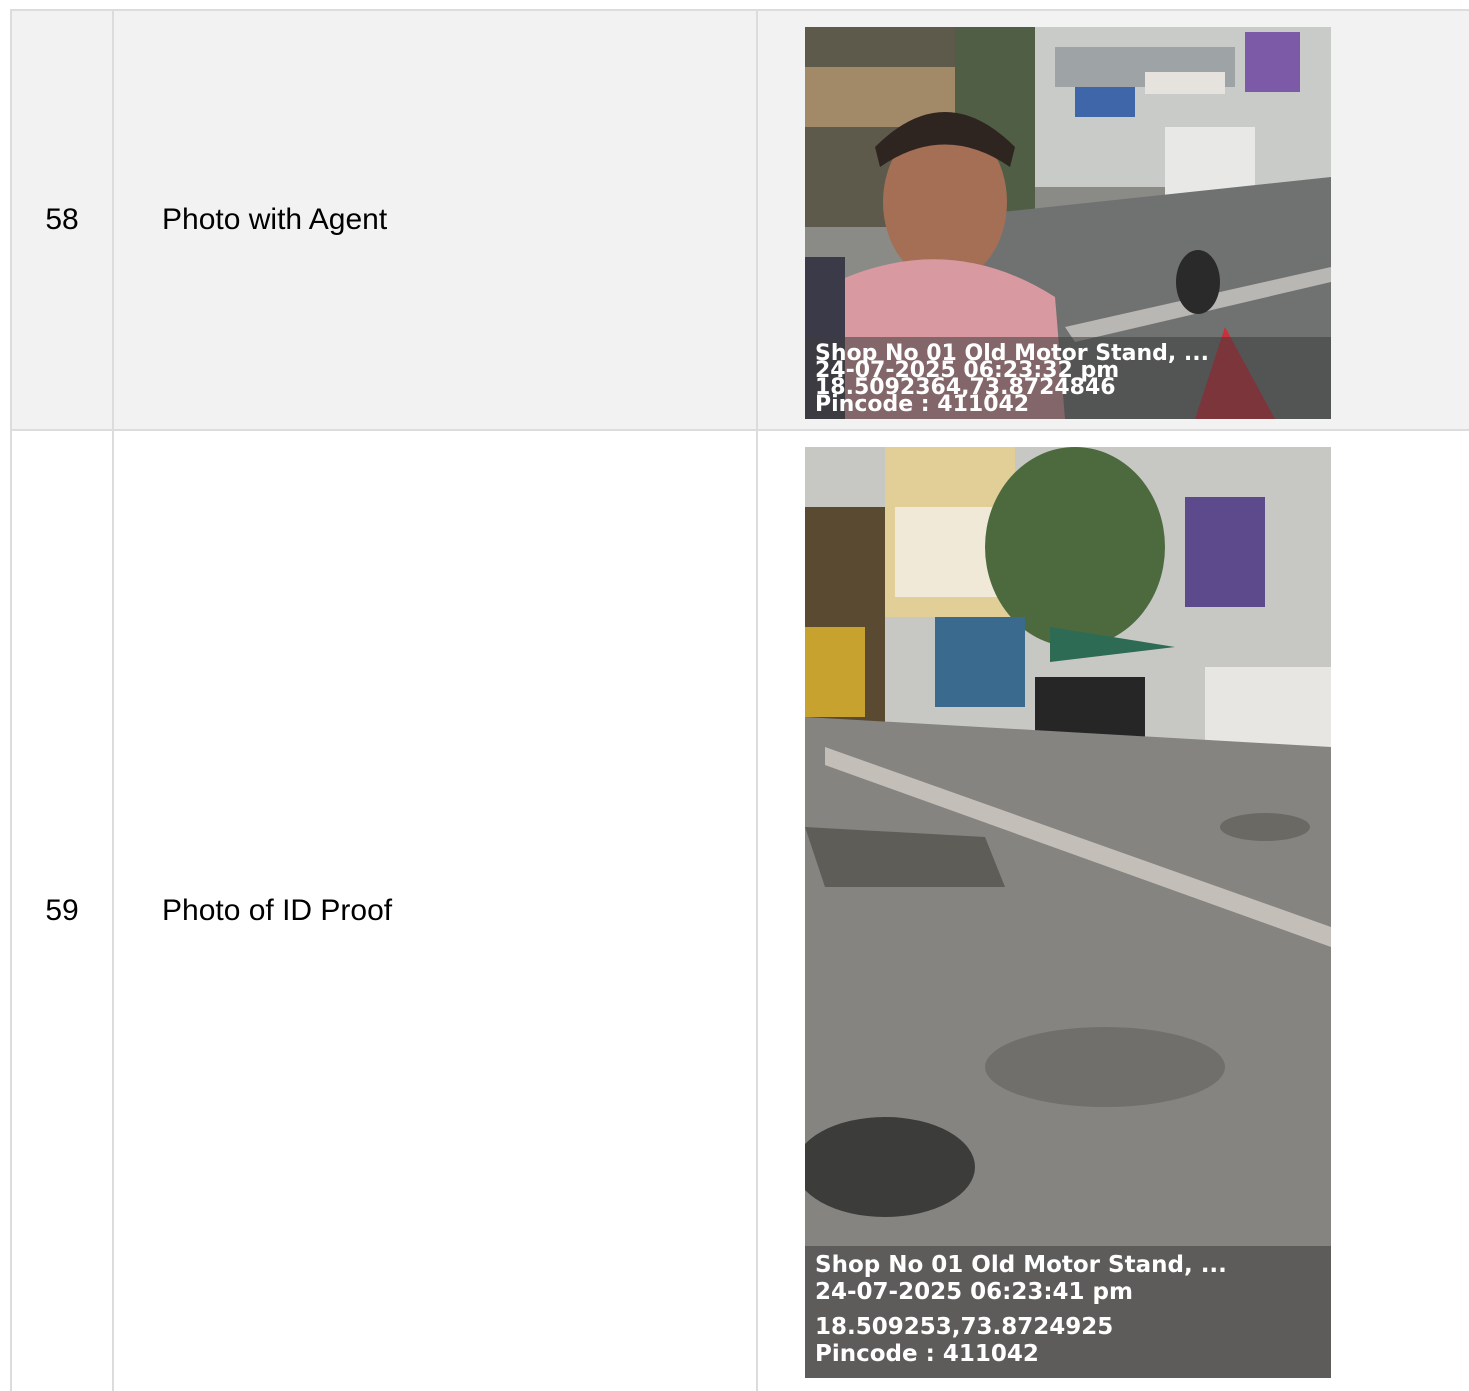 The image size is (1469, 1391). I want to click on row-number: 59, so click(61, 911).